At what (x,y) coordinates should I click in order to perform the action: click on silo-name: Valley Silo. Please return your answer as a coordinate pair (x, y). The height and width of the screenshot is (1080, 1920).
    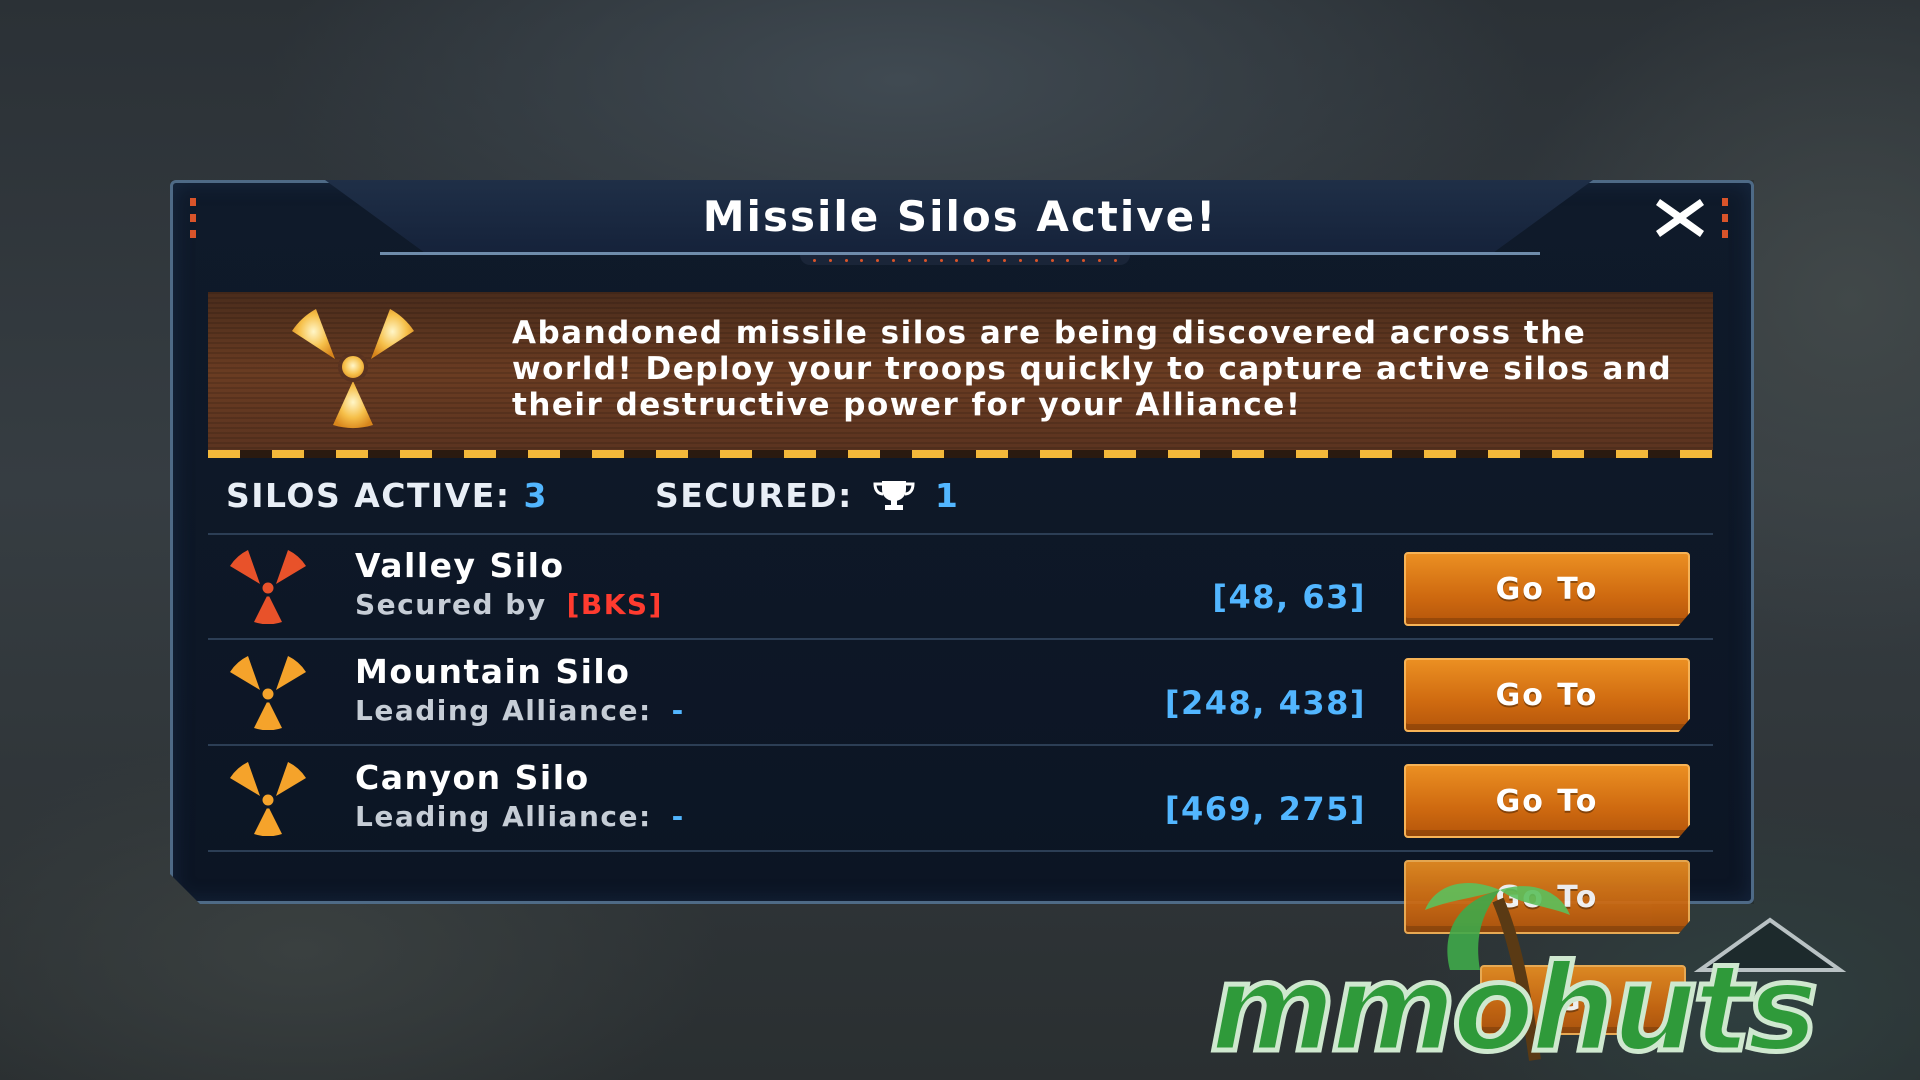
    Looking at the image, I should click on (460, 565).